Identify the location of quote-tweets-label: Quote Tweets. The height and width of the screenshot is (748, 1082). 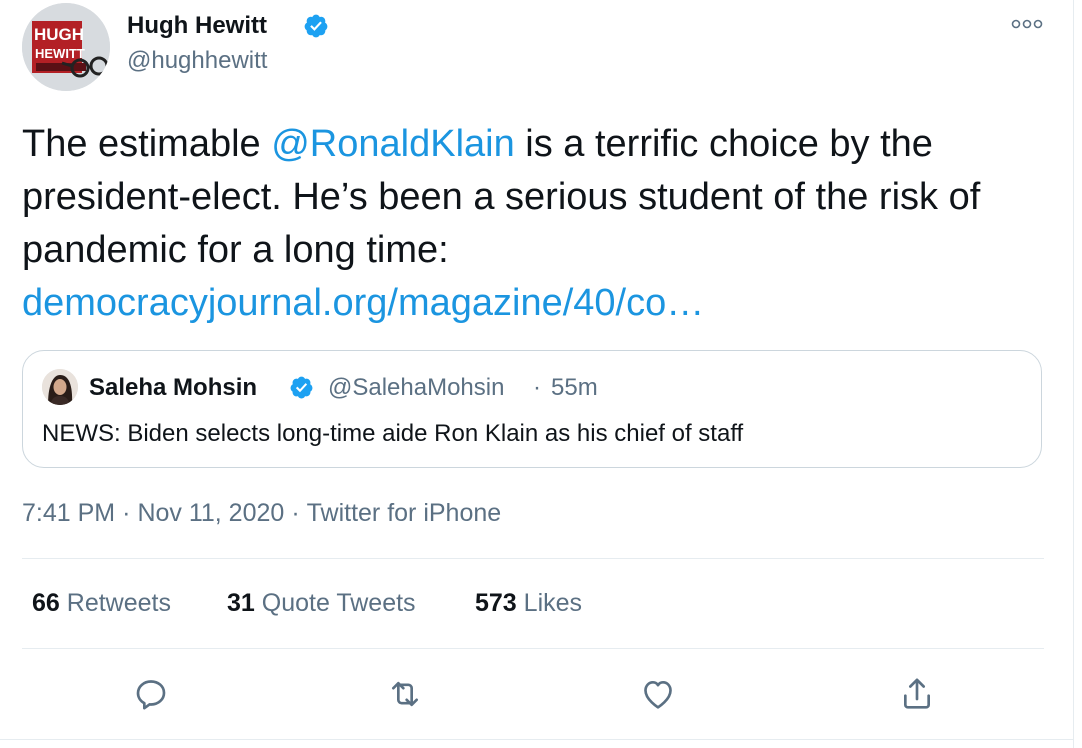
(338, 603).